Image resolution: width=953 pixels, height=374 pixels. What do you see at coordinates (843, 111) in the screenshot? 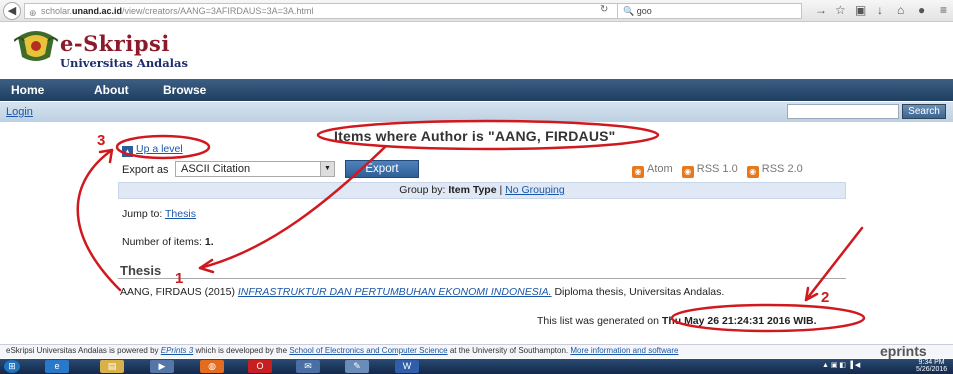
I see `site-search-input` at bounding box center [843, 111].